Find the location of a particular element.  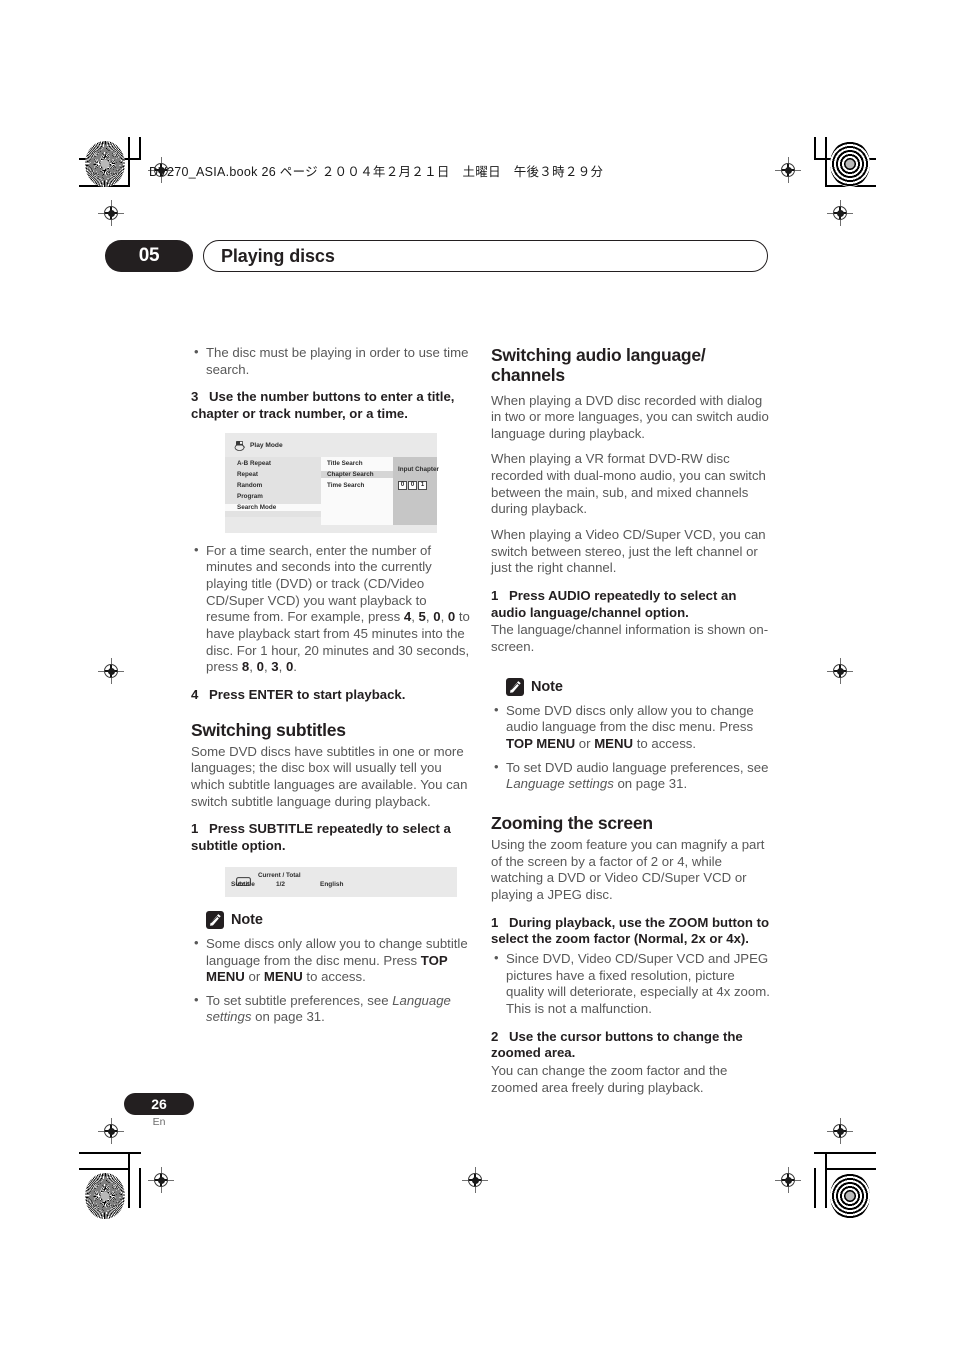

note-aud-b1-p2: or is located at coordinates (585, 743).